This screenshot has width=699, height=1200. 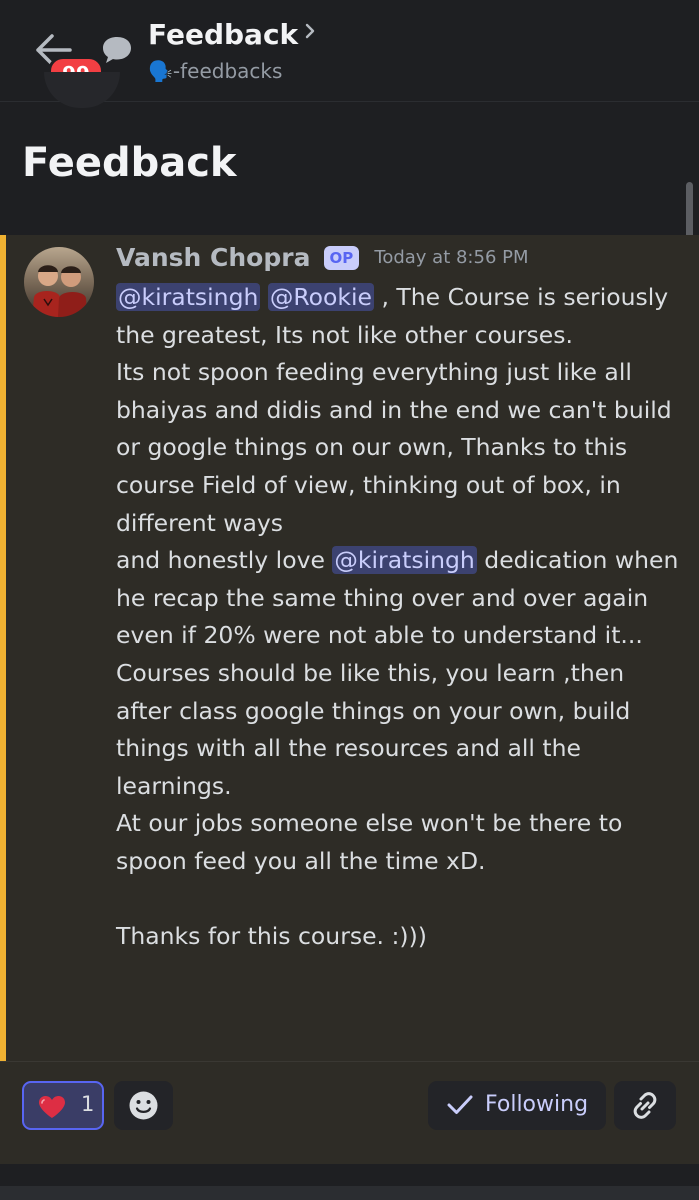 I want to click on author-name: Vansh Chopra, so click(x=213, y=257).